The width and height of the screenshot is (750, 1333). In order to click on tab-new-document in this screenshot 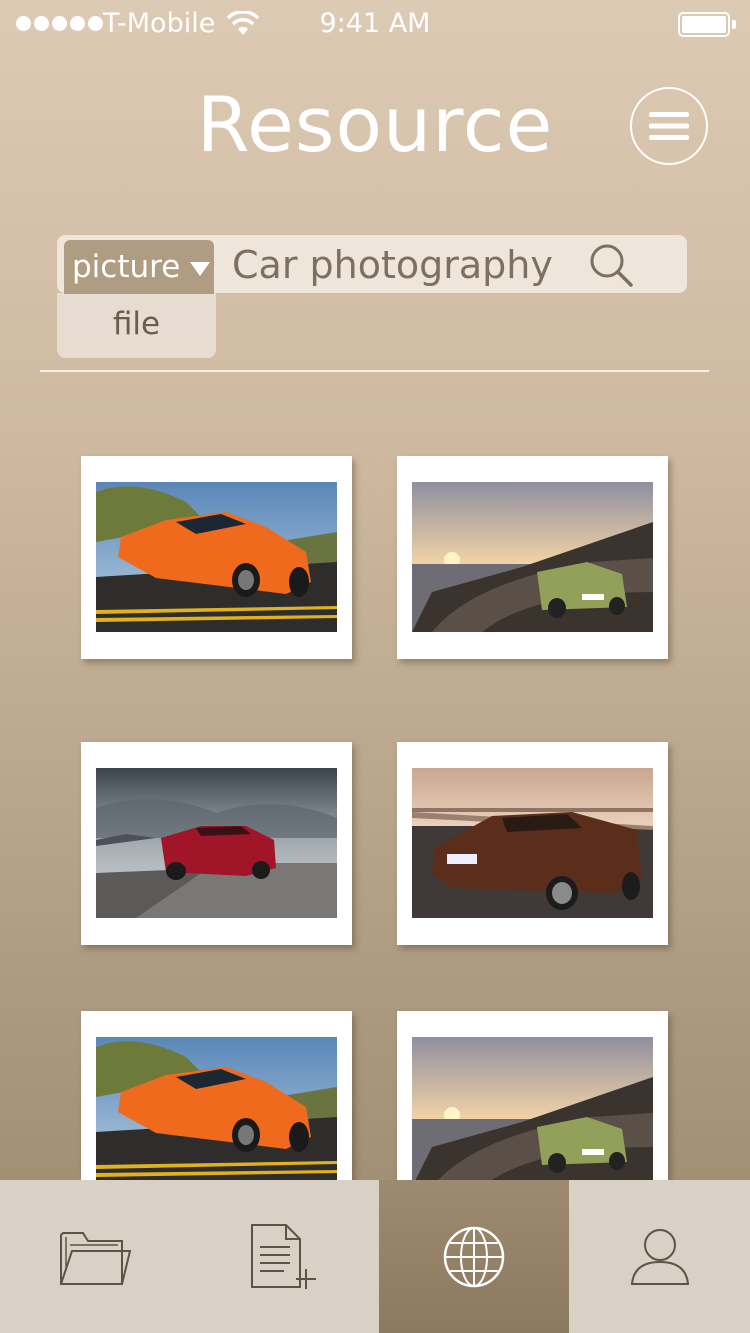, I will do `click(285, 1256)`.